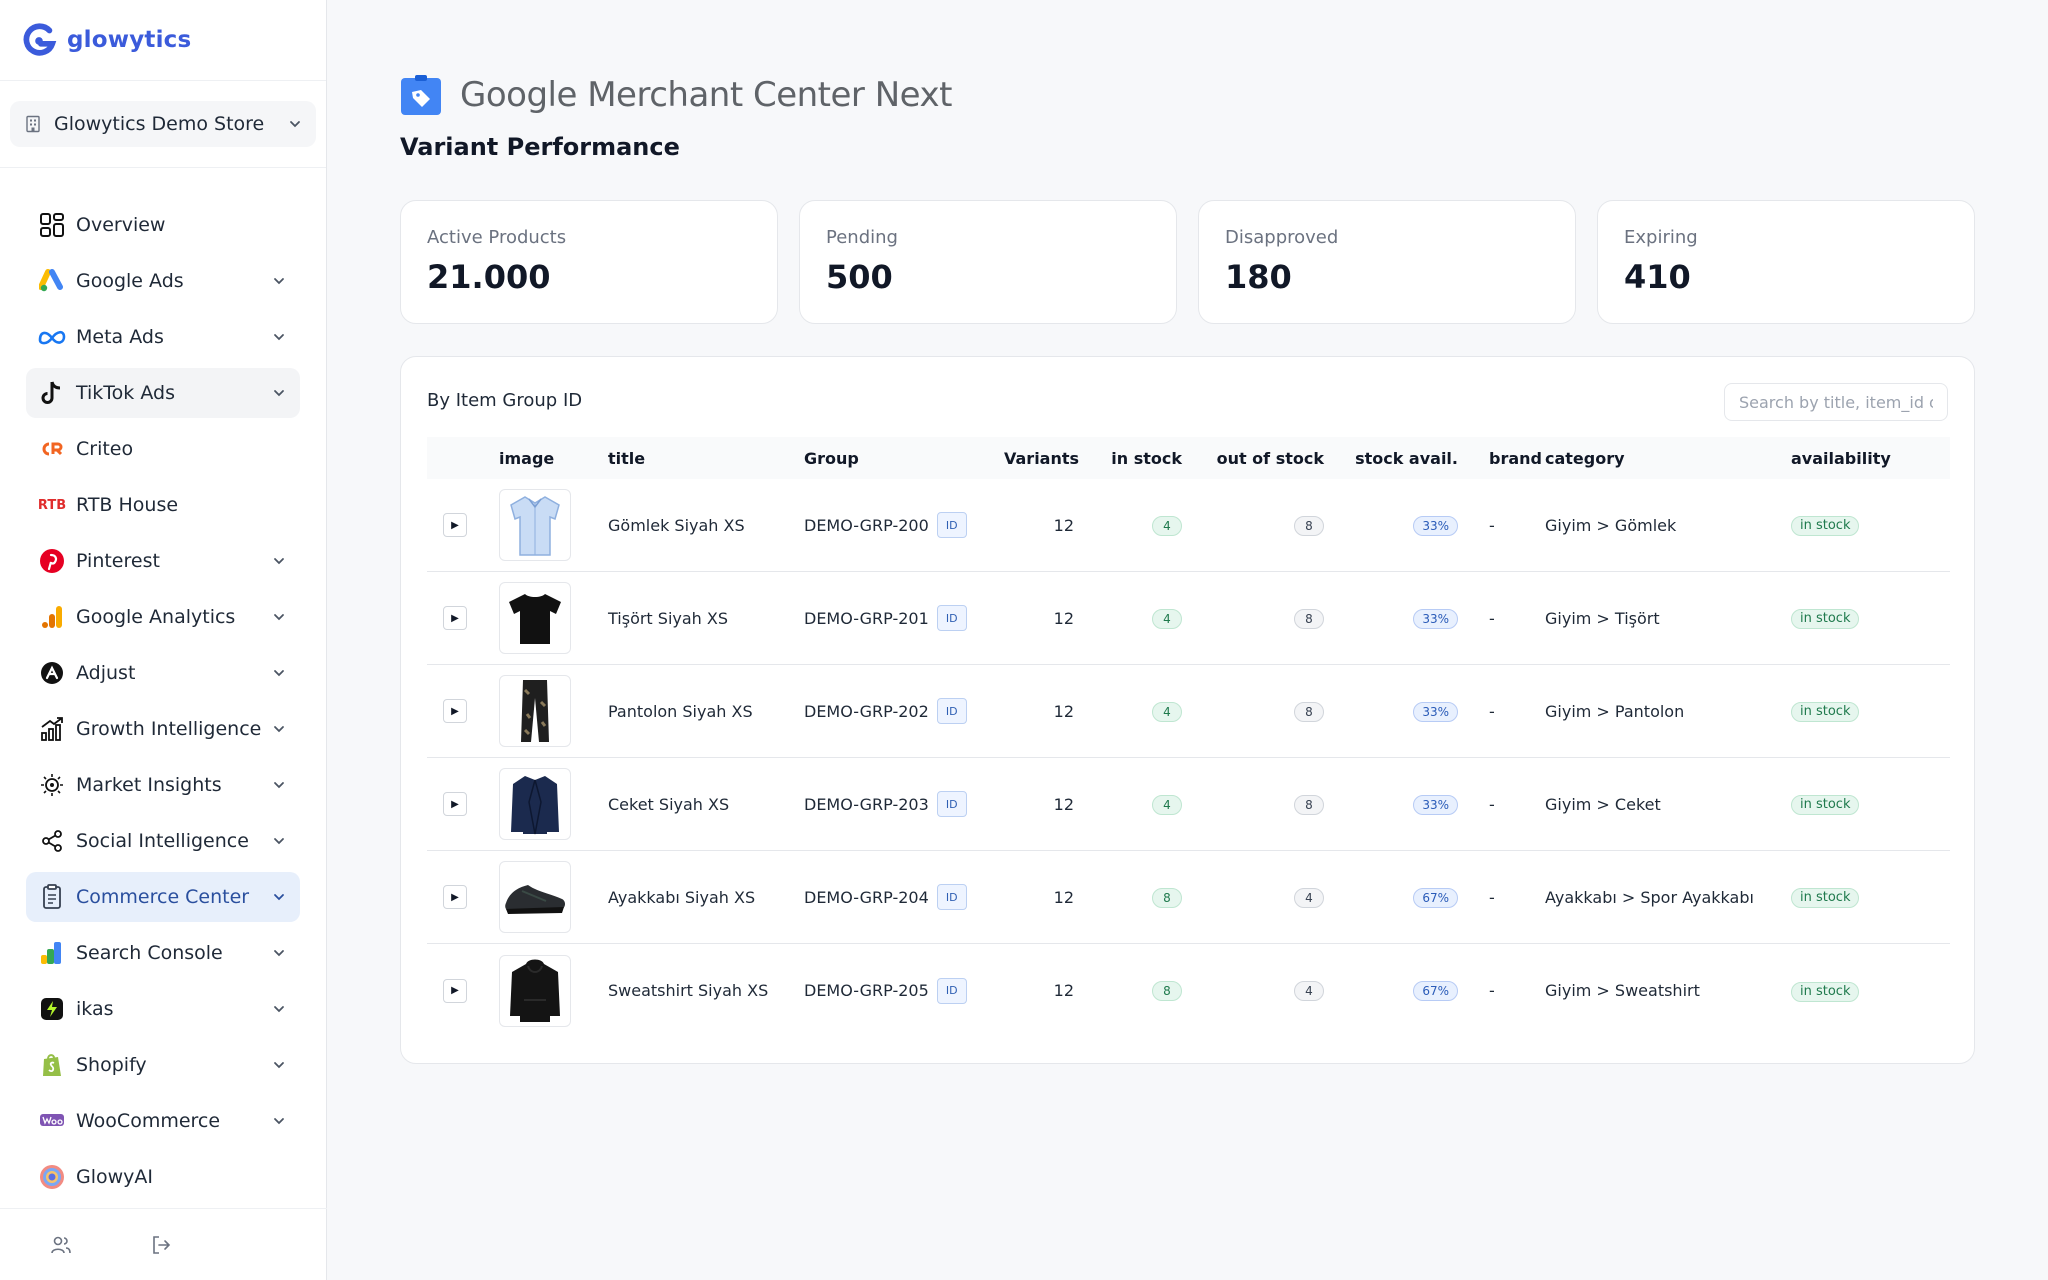 Image resolution: width=2048 pixels, height=1280 pixels. What do you see at coordinates (52, 1065) in the screenshot?
I see `shopify-icon` at bounding box center [52, 1065].